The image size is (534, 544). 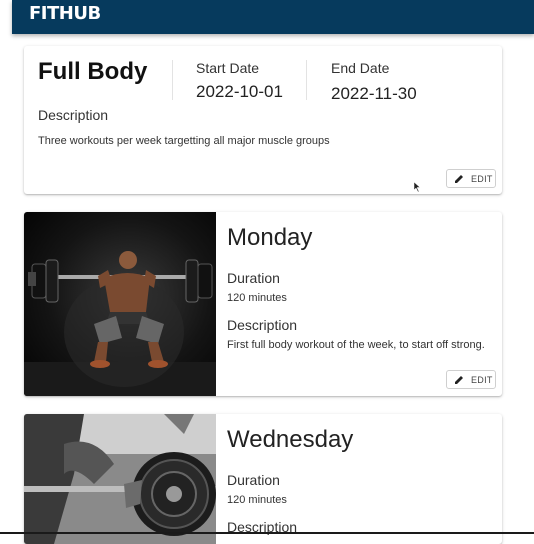 What do you see at coordinates (360, 68) in the screenshot?
I see `end-date-label: End Date` at bounding box center [360, 68].